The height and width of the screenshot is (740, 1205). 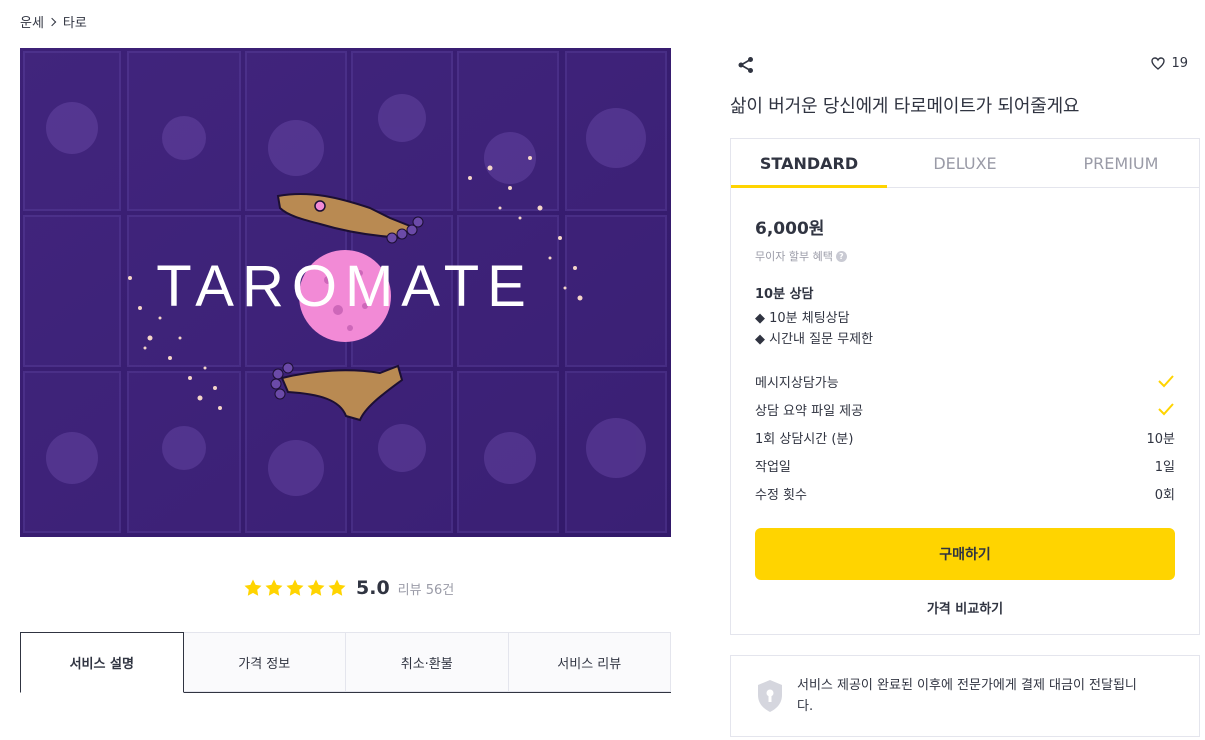 I want to click on logo-text: TAROMATE, so click(x=345, y=286).